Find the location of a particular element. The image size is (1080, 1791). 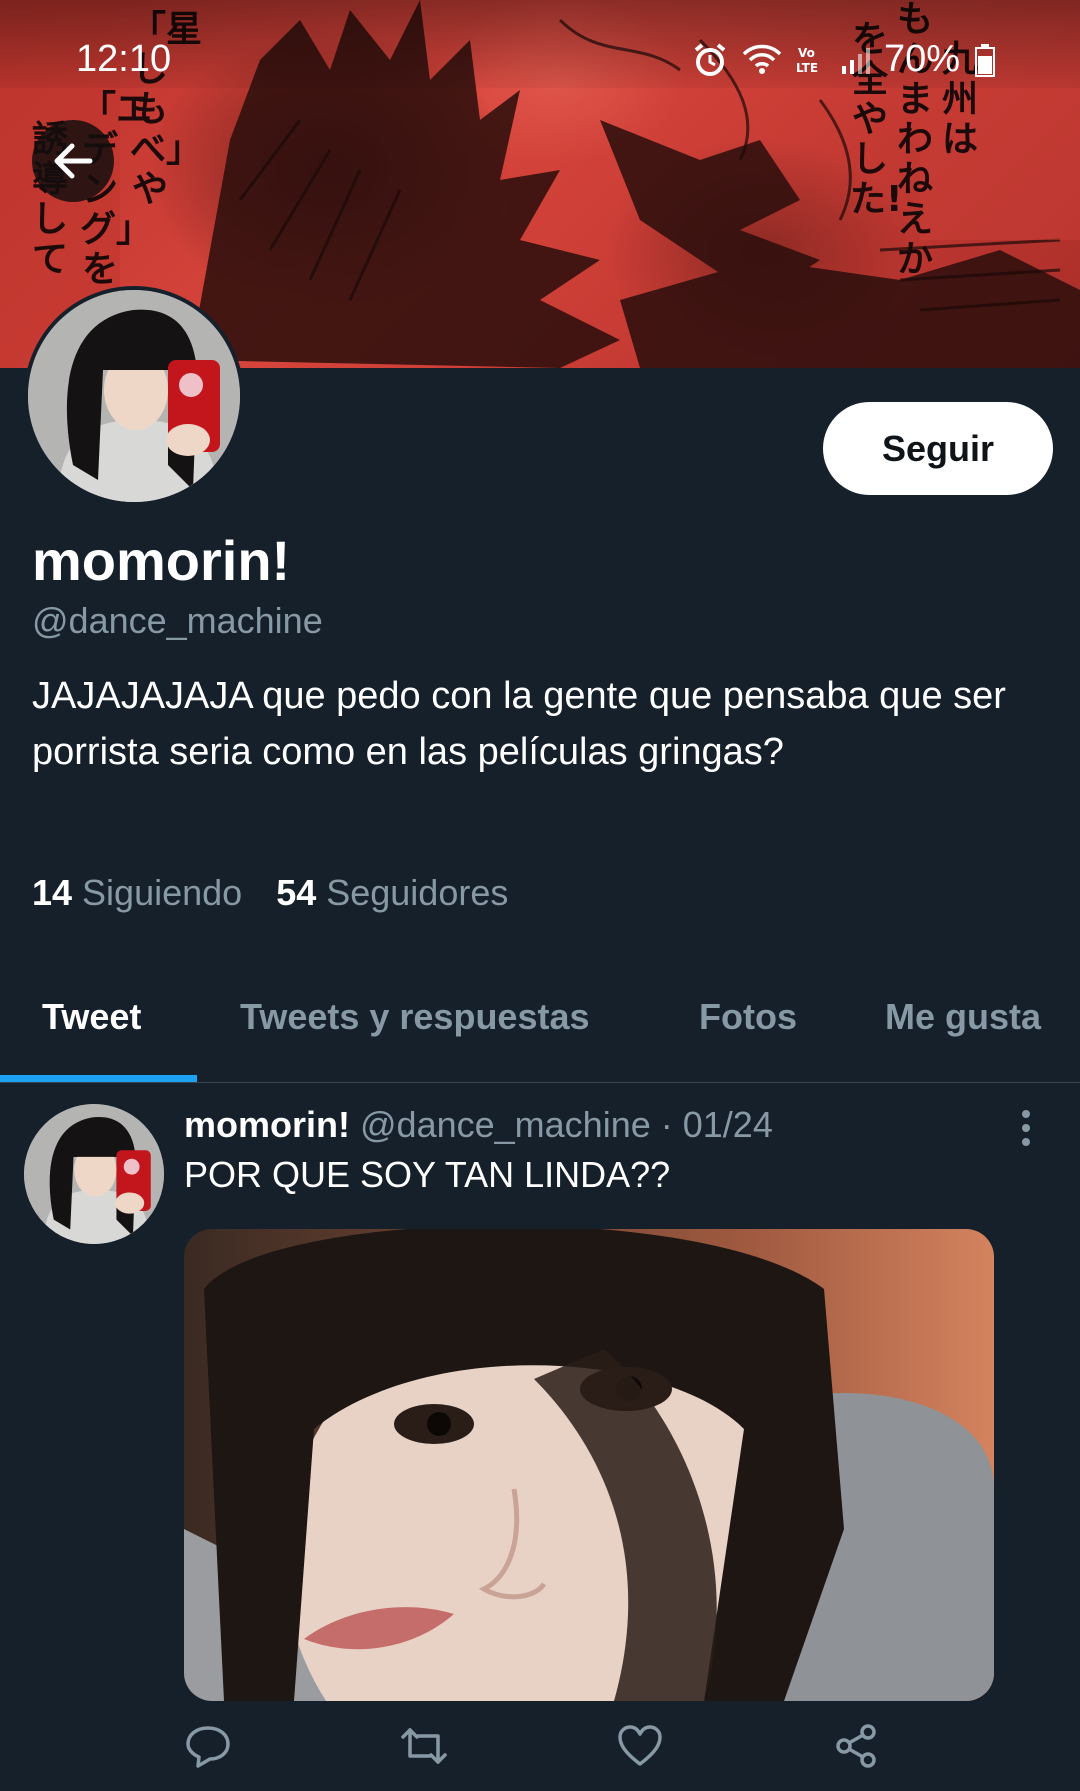

tweet-avatar is located at coordinates (94, 1174).